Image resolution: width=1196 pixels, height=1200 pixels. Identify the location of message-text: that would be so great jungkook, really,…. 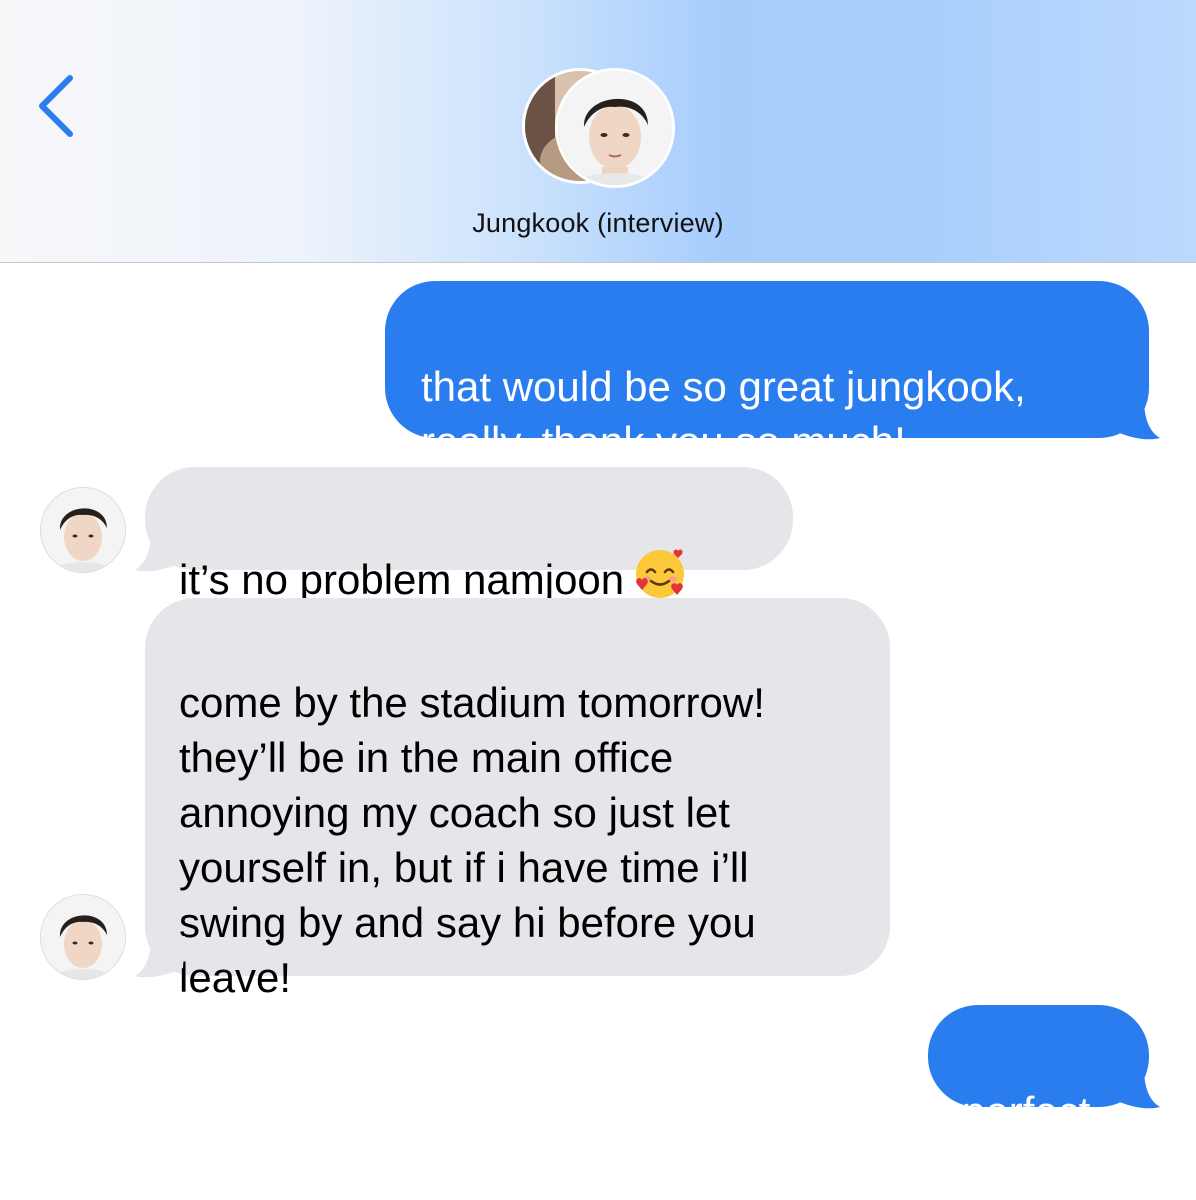
(723, 414).